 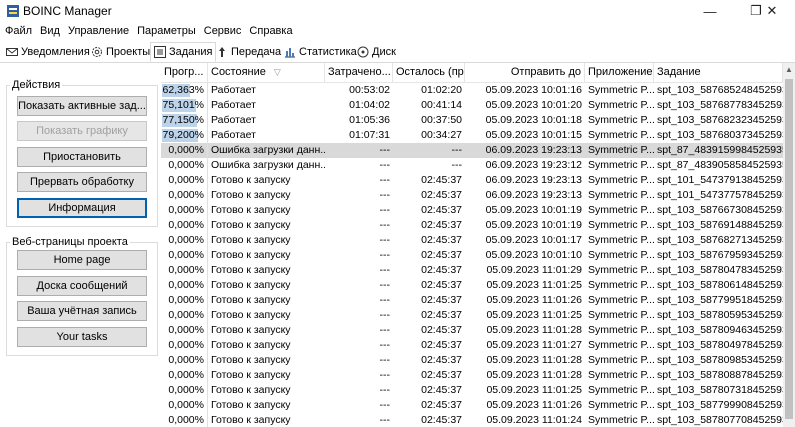 What do you see at coordinates (277, 72) in the screenshot?
I see `sort-arrow-icon: ▽` at bounding box center [277, 72].